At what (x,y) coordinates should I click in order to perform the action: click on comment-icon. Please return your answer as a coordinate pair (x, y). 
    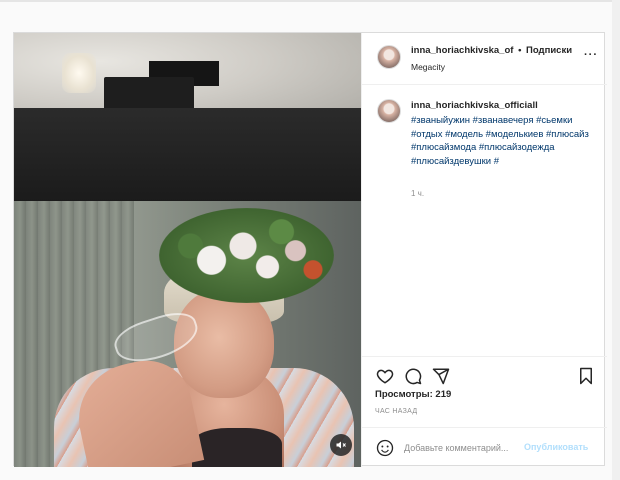
    Looking at the image, I should click on (413, 376).